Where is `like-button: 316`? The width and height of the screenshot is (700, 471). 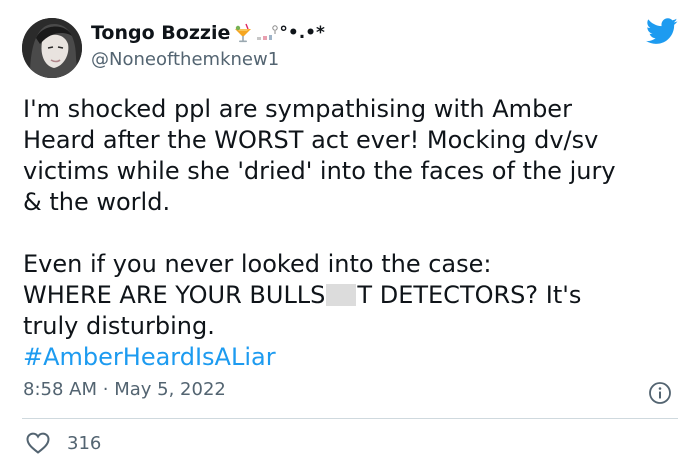 like-button: 316 is located at coordinates (63, 443).